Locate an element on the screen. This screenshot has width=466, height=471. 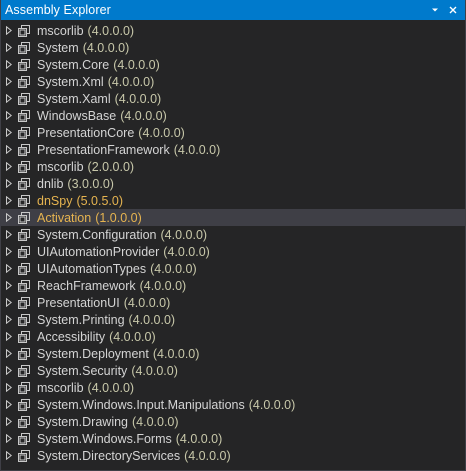
assembly-row: System.Printing (4.0.0.0) is located at coordinates (233, 319).